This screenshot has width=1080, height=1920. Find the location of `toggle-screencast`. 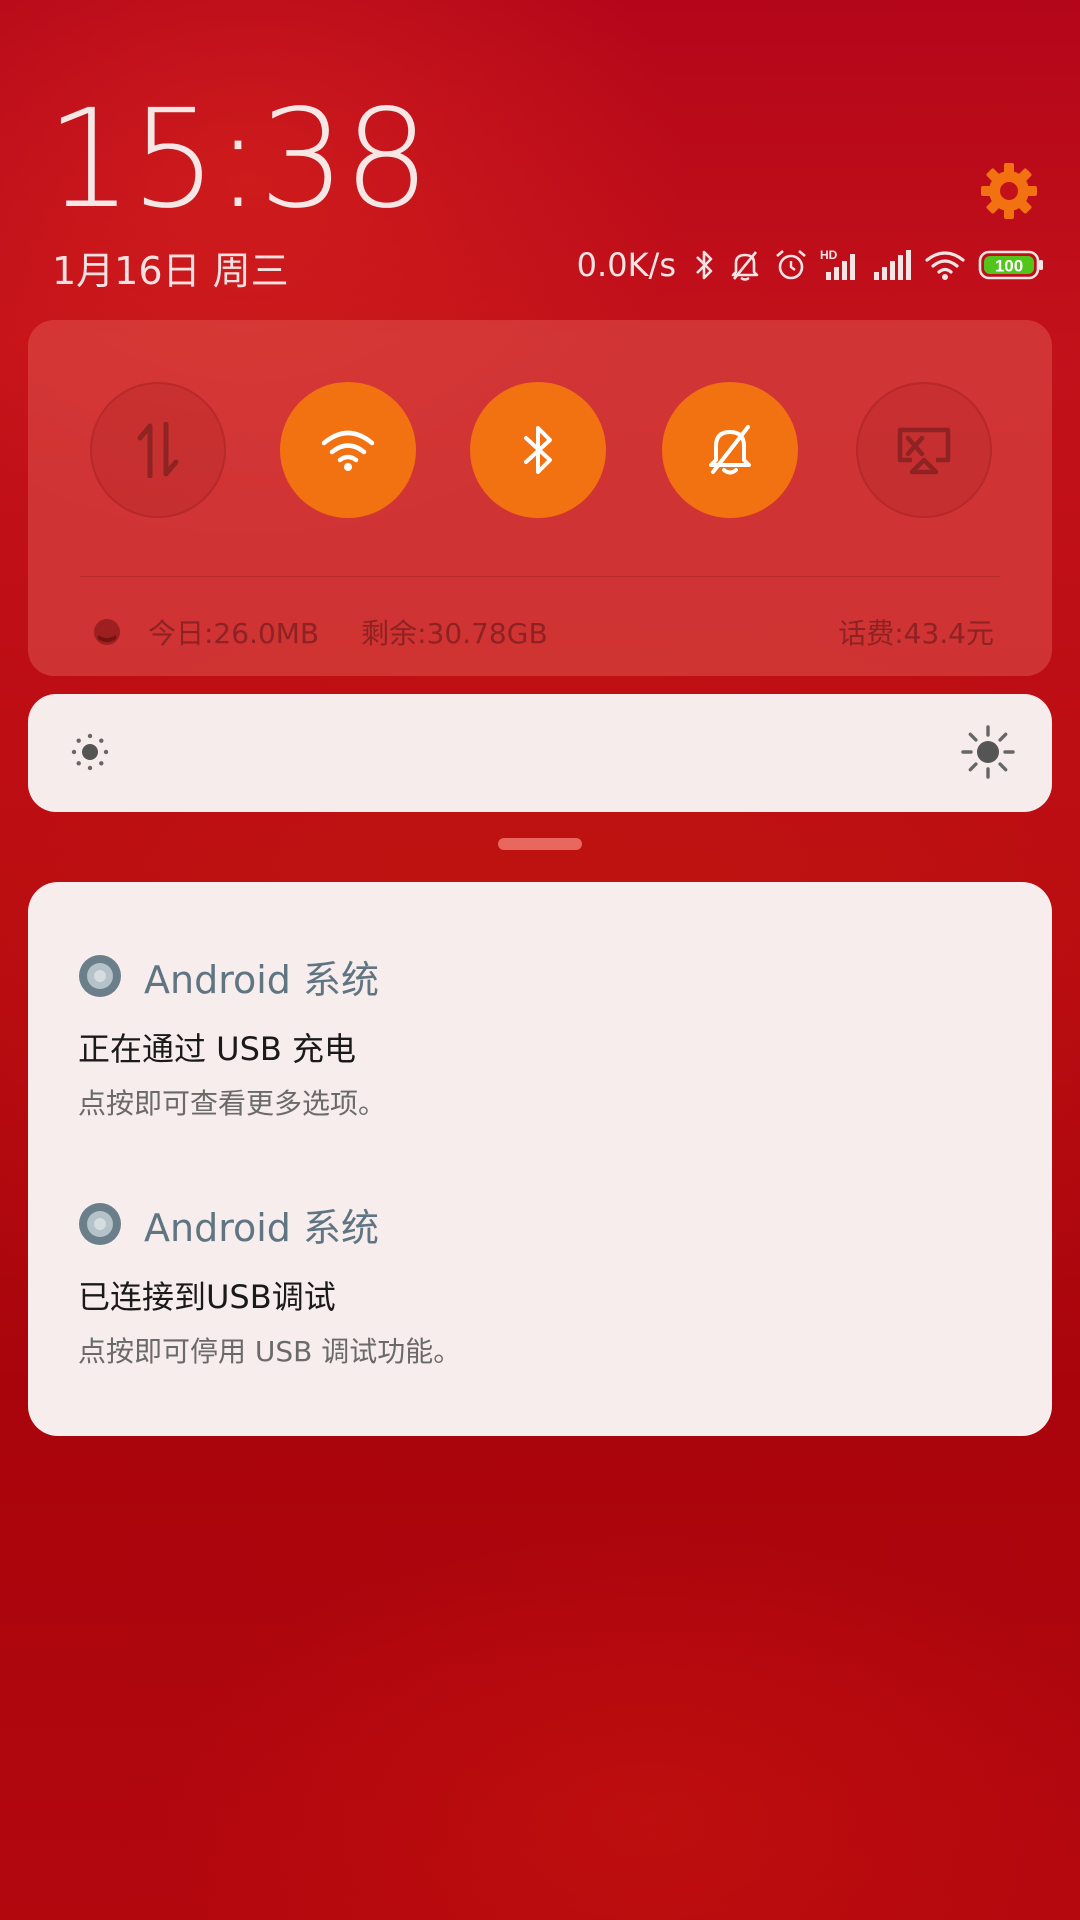

toggle-screencast is located at coordinates (924, 450).